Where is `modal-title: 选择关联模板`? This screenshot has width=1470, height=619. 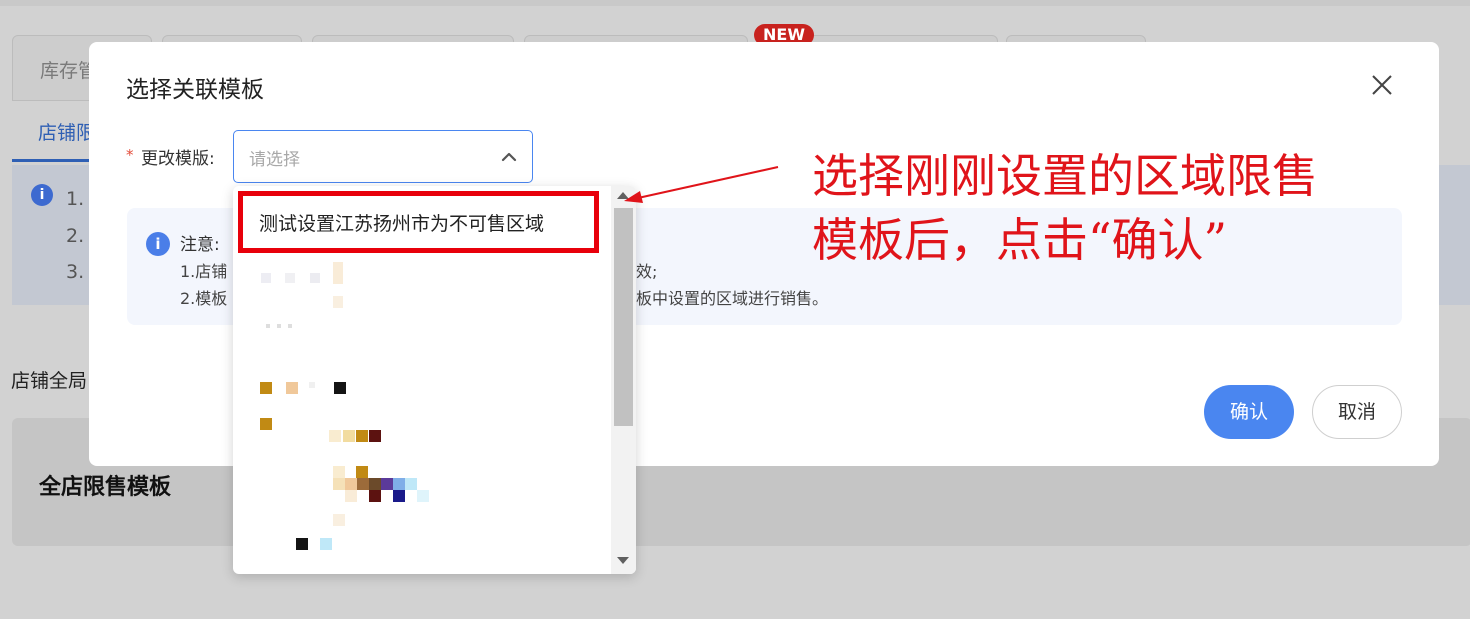
modal-title: 选择关联模板 is located at coordinates (195, 90).